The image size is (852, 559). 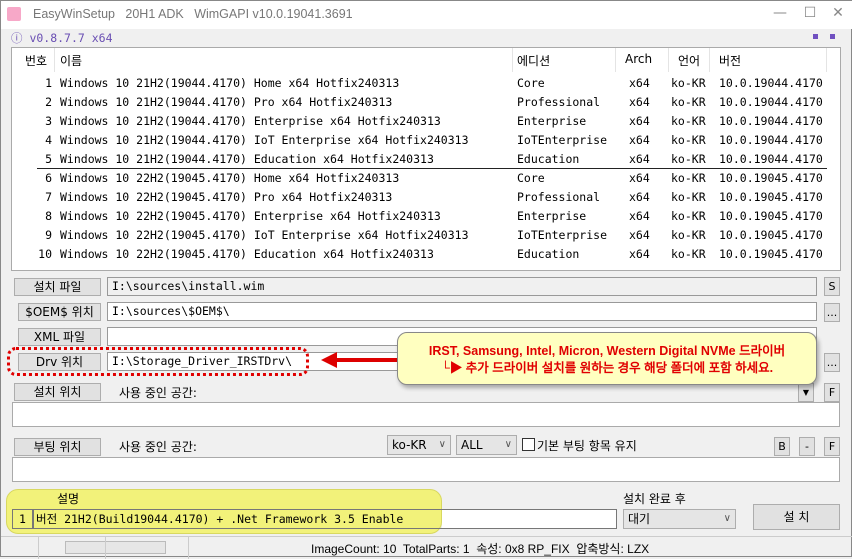 I want to click on boot-f-button: F, so click(x=832, y=446).